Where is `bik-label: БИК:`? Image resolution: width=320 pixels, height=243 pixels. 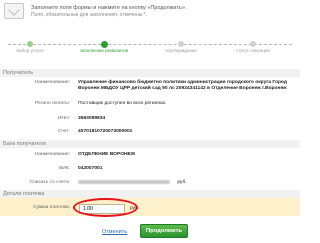
bik-label: БИК: is located at coordinates (64, 168).